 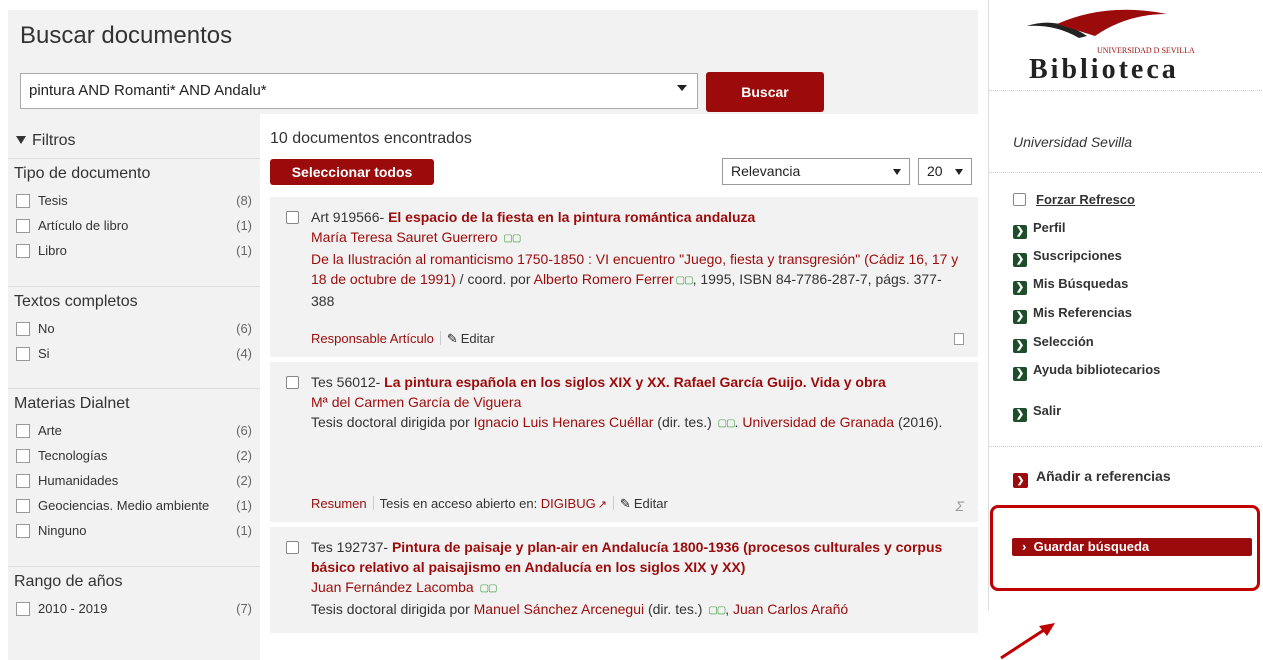 What do you see at coordinates (392, 587) in the screenshot?
I see `author-link: Juan Fernández Lacomba` at bounding box center [392, 587].